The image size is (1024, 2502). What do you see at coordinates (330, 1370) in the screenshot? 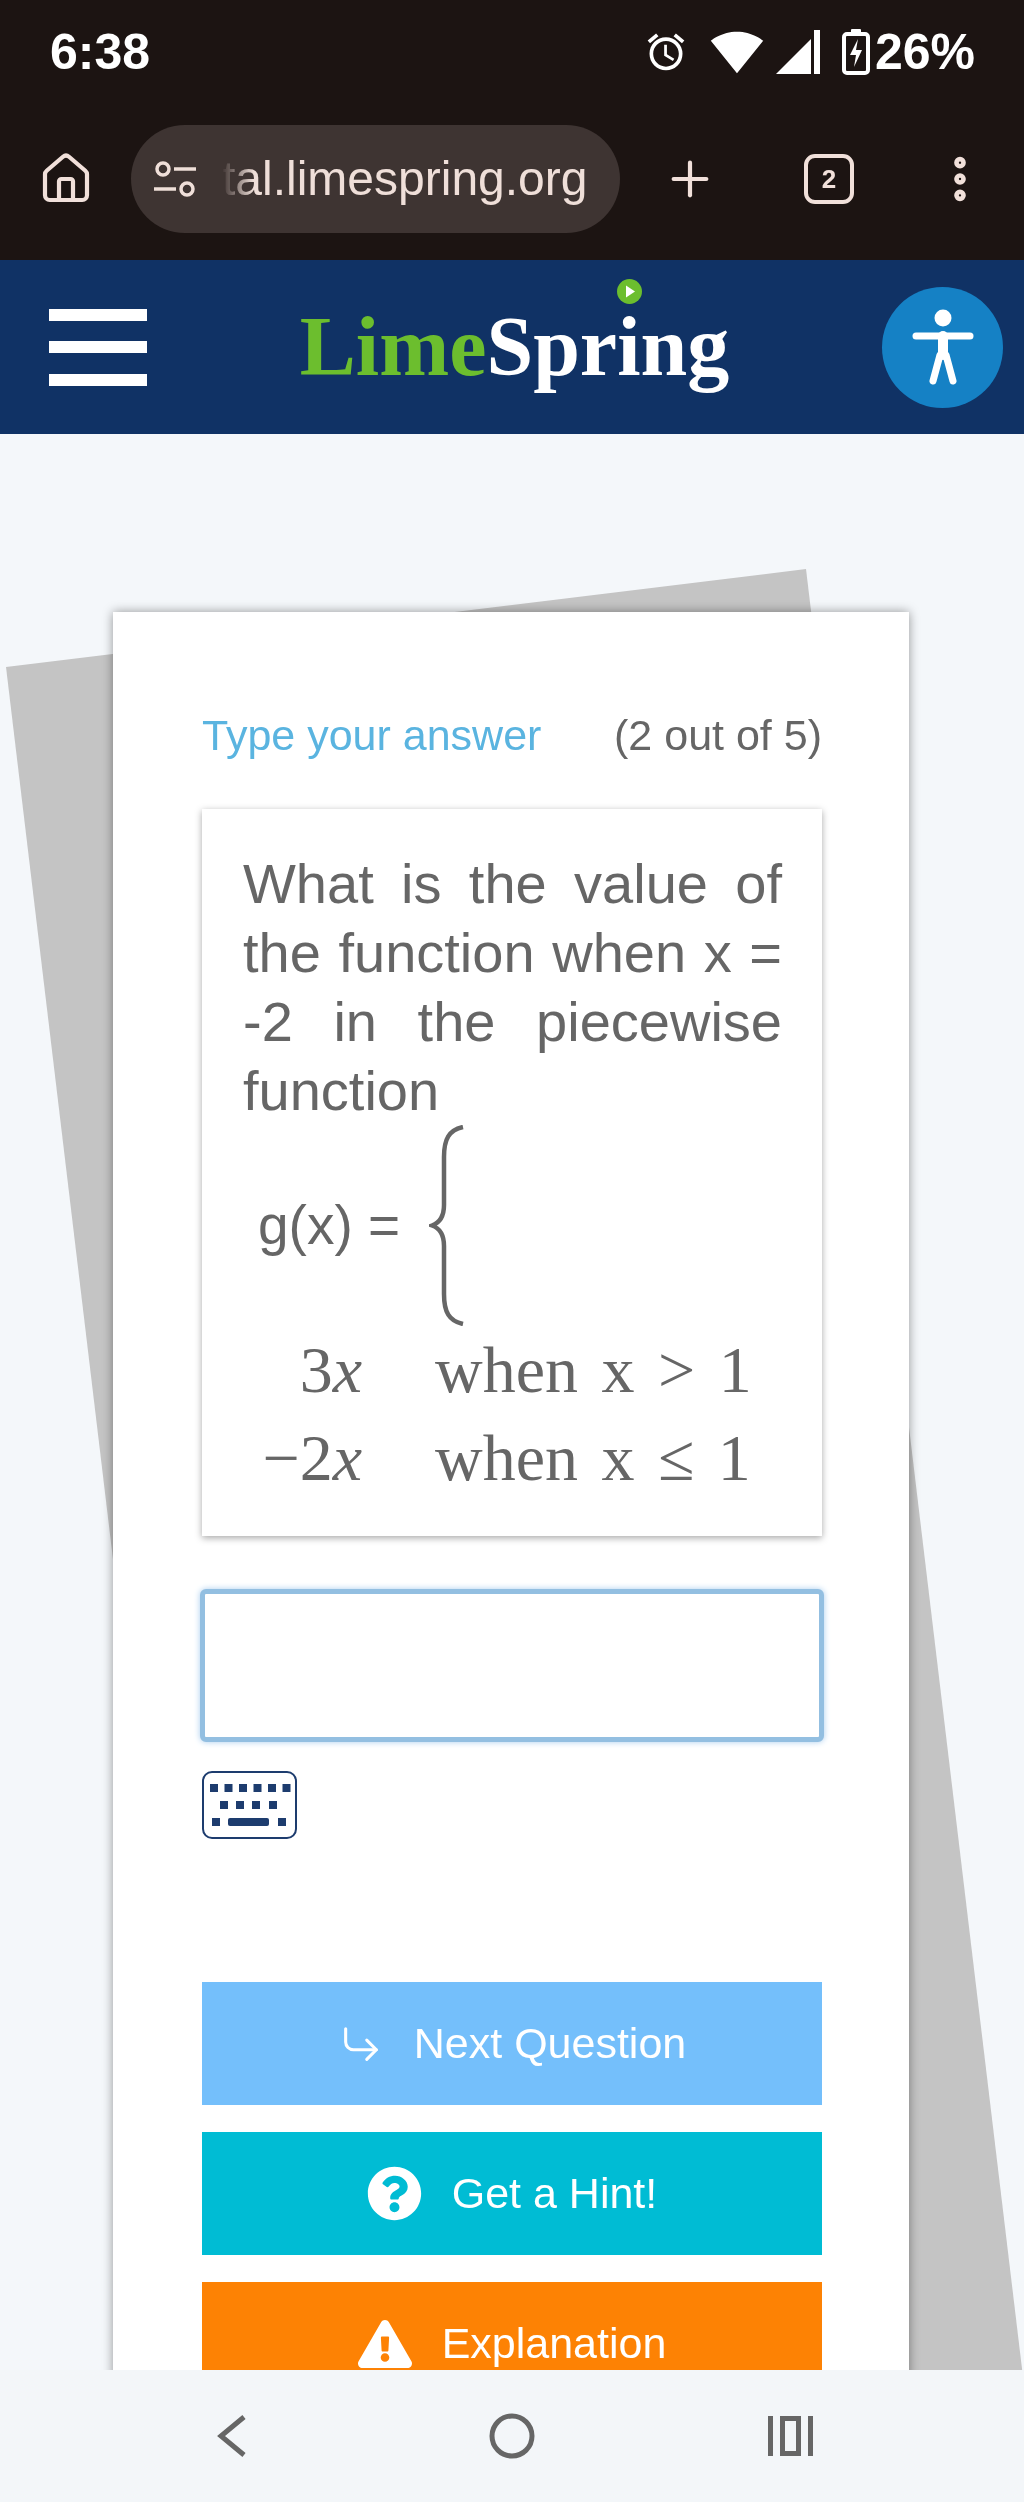
I see `case-expression: 3x` at bounding box center [330, 1370].